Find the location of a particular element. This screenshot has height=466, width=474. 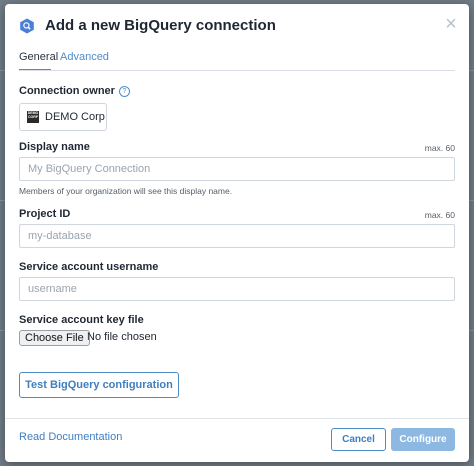

file-status: No file chosen is located at coordinates (122, 337).